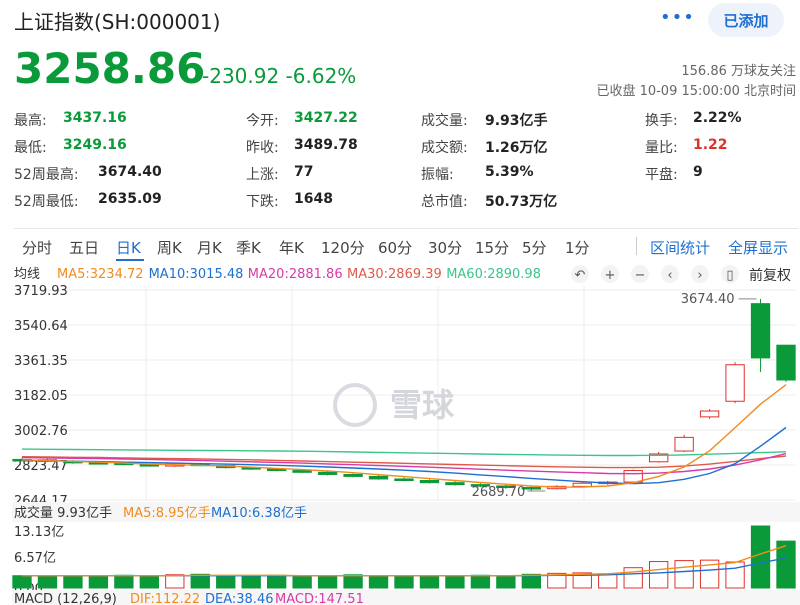 This screenshot has width=800, height=605. What do you see at coordinates (355, 405) in the screenshot?
I see `watermark-logo-icon` at bounding box center [355, 405].